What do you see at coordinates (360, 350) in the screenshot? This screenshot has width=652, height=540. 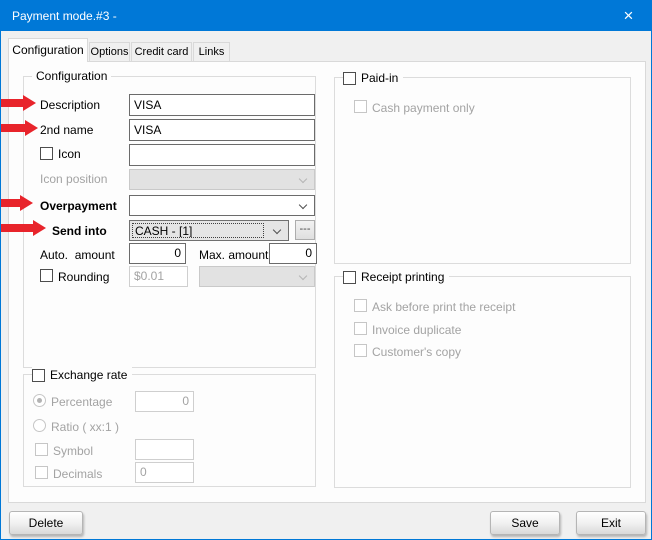 I see `customers-copy-checkbox` at bounding box center [360, 350].